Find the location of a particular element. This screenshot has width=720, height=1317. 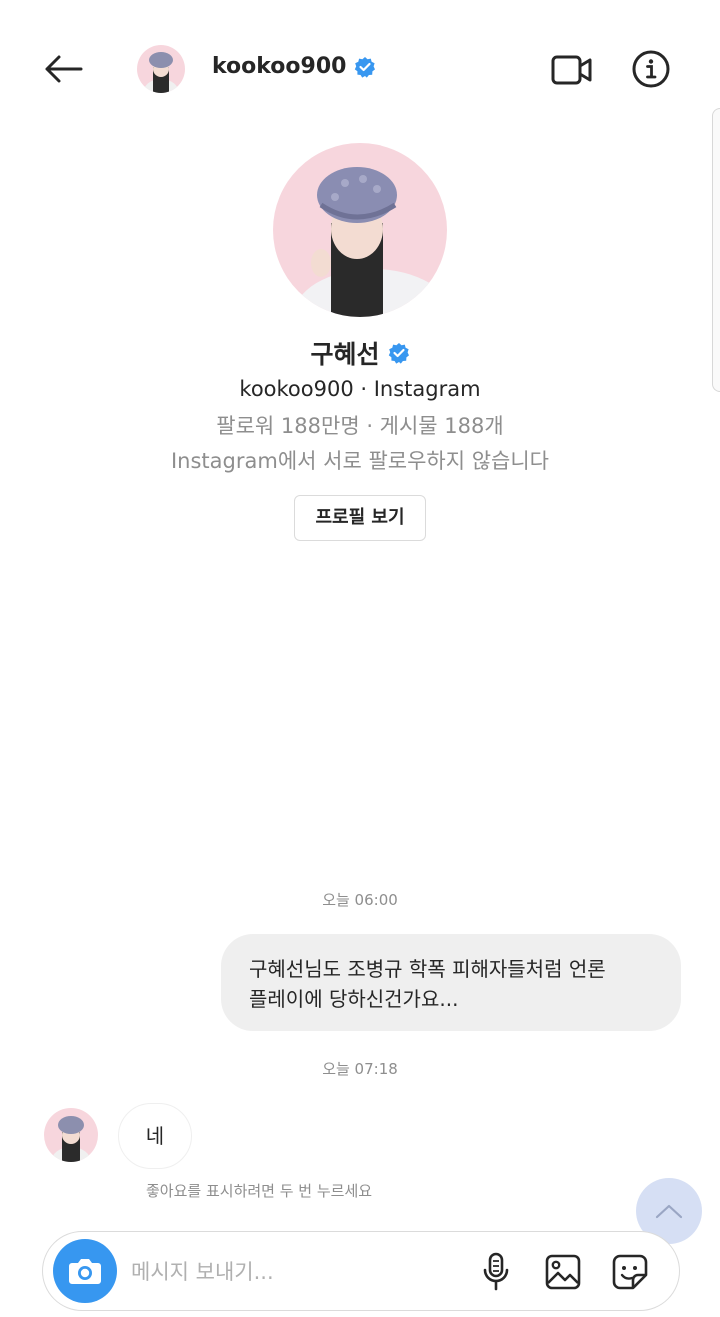

voice-message-button is located at coordinates (496, 1272).